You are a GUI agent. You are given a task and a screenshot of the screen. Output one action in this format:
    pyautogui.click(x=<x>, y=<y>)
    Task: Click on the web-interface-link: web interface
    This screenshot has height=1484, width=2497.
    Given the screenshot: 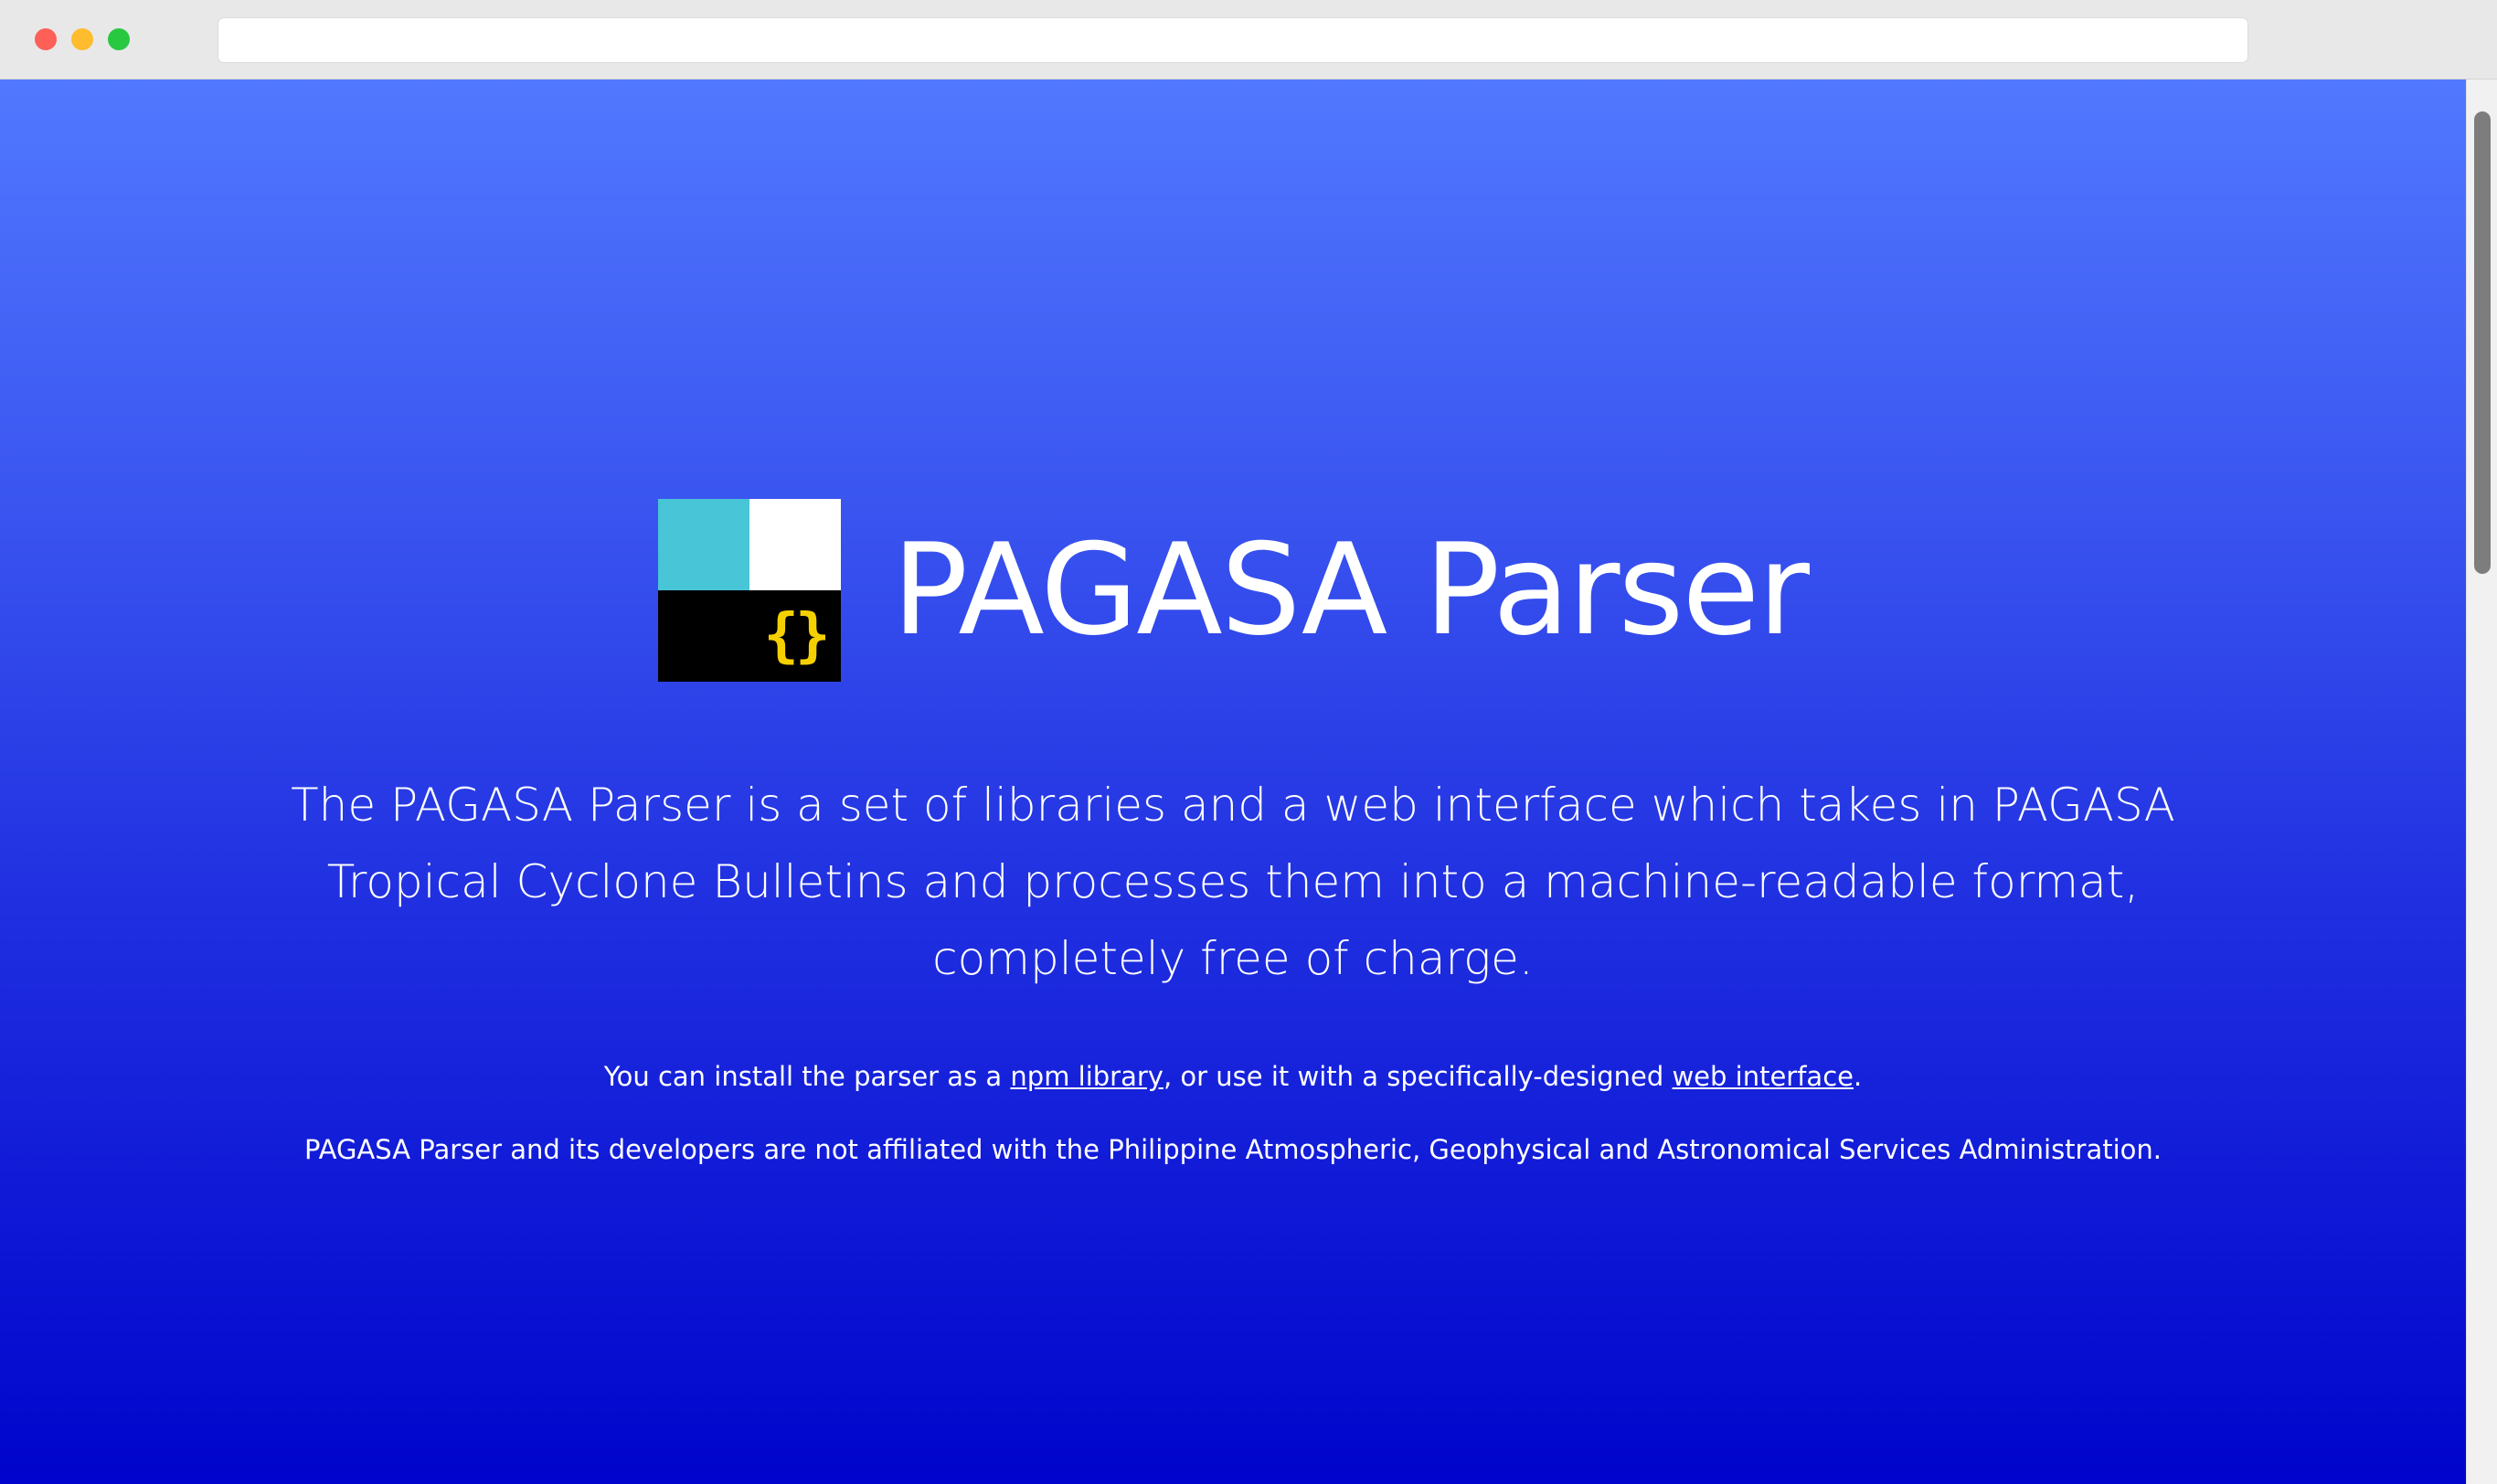 What is the action you would take?
    pyautogui.click(x=1763, y=1076)
    